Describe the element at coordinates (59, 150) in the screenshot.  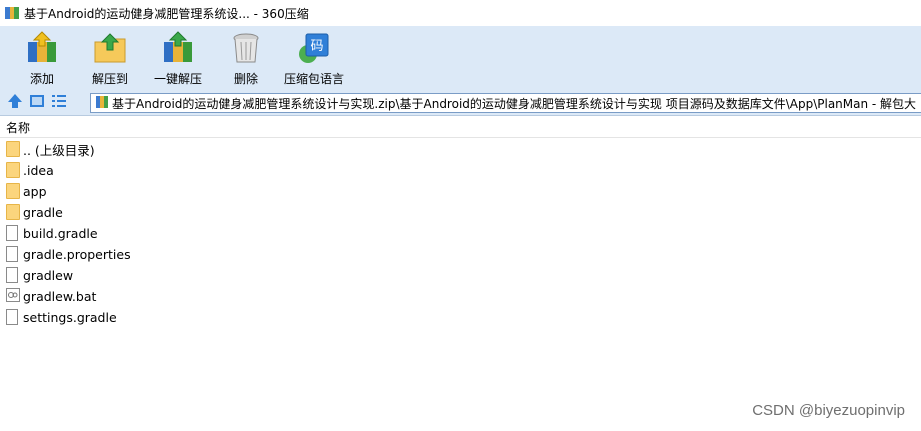
I see `list-item-label: .. (上级目录)` at that location.